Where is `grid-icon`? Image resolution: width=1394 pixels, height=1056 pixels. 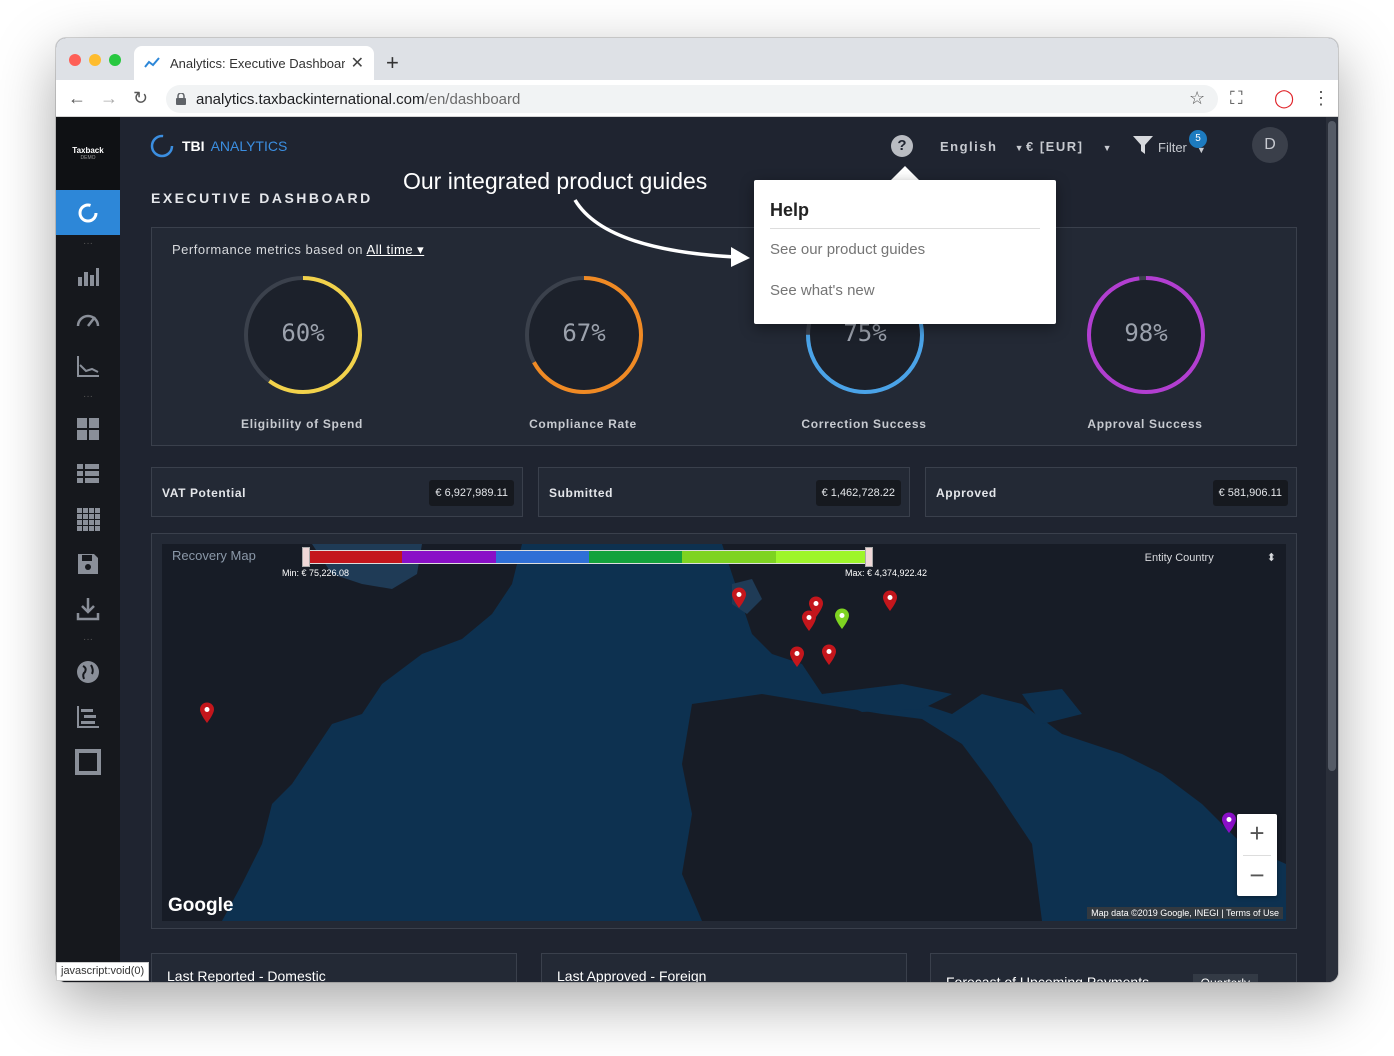
grid-icon is located at coordinates (88, 519).